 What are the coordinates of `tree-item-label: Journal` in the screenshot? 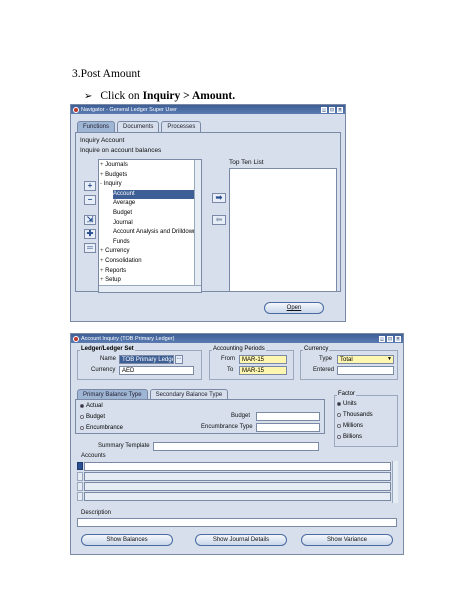 It's located at (123, 222).